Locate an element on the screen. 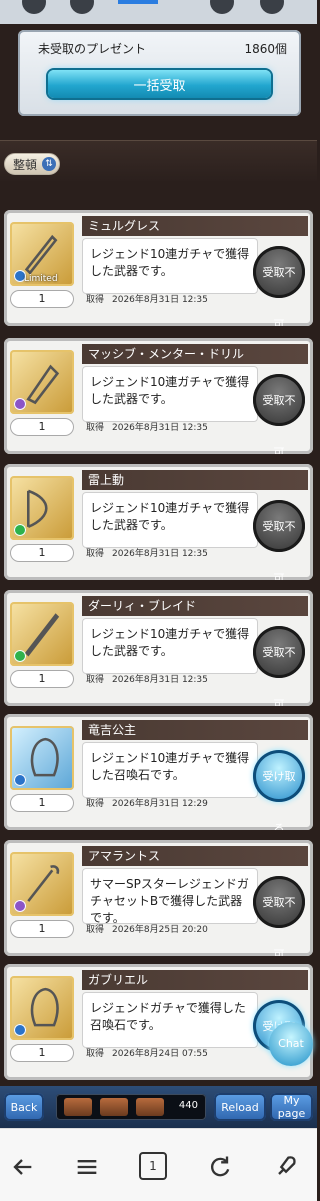 This screenshot has width=320, height=1201. item-description-box: レジェンドガチャで獲得した召喚石です。 is located at coordinates (170, 1020).